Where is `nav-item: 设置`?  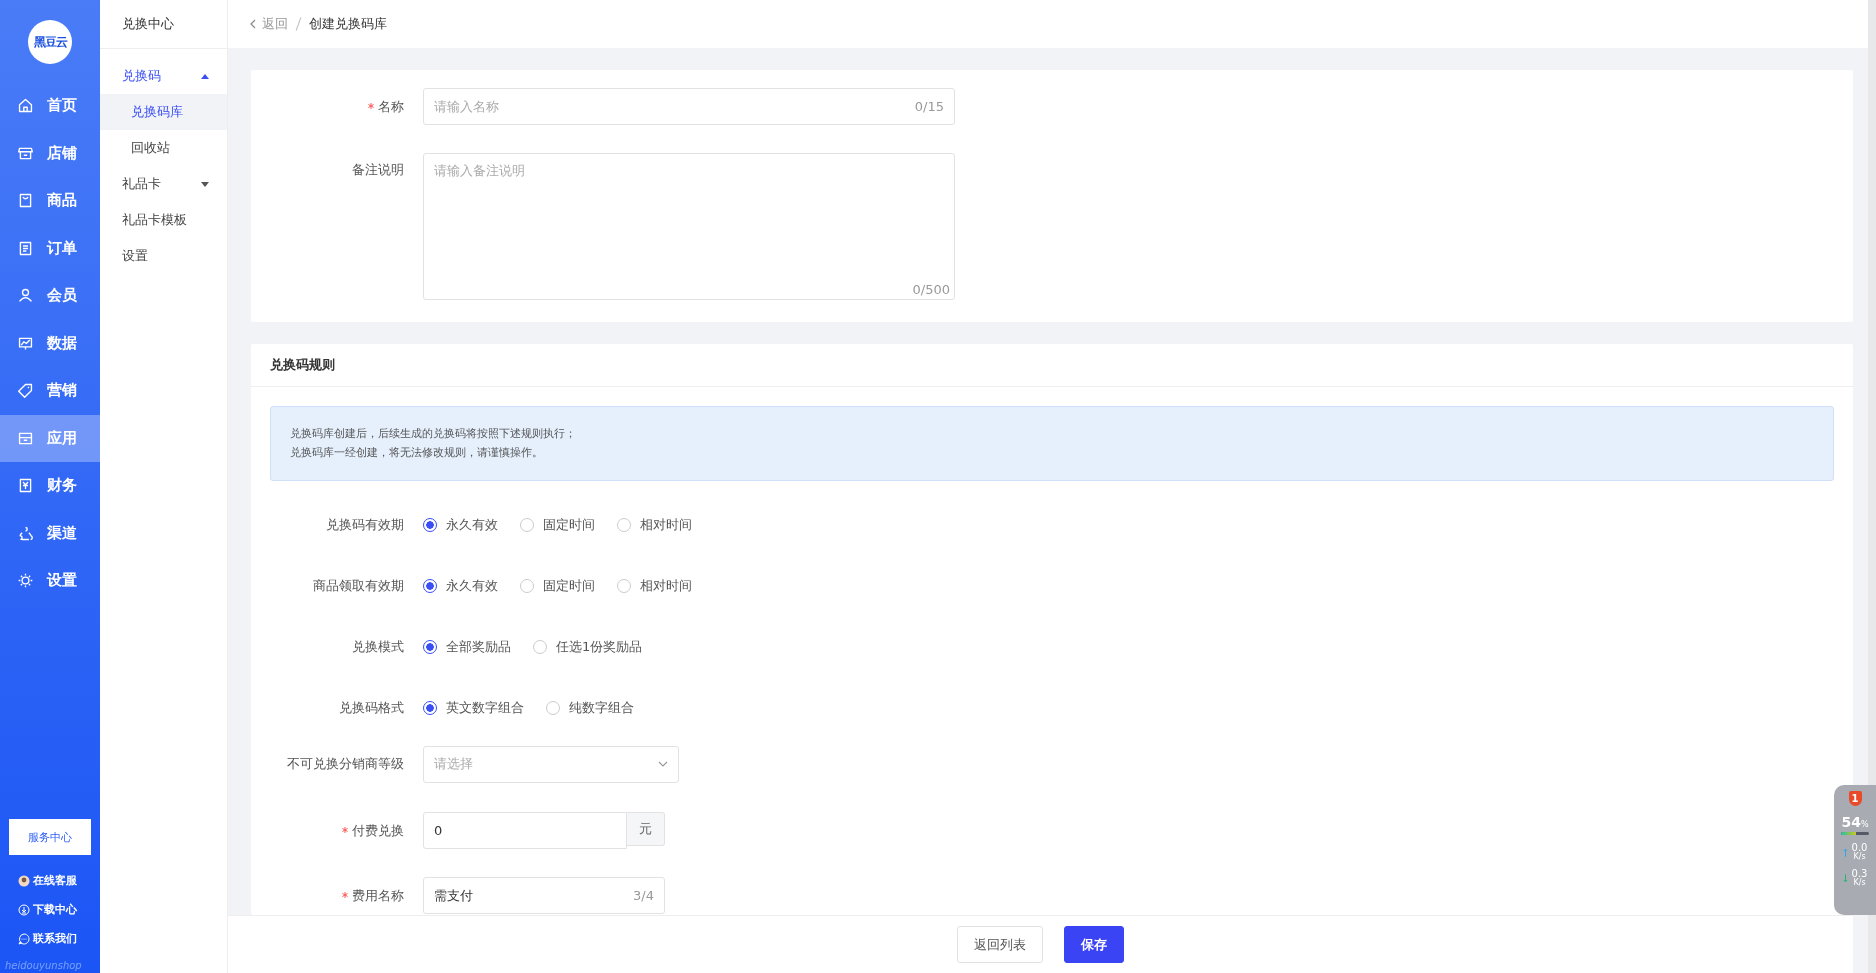 nav-item: 设置 is located at coordinates (50, 581).